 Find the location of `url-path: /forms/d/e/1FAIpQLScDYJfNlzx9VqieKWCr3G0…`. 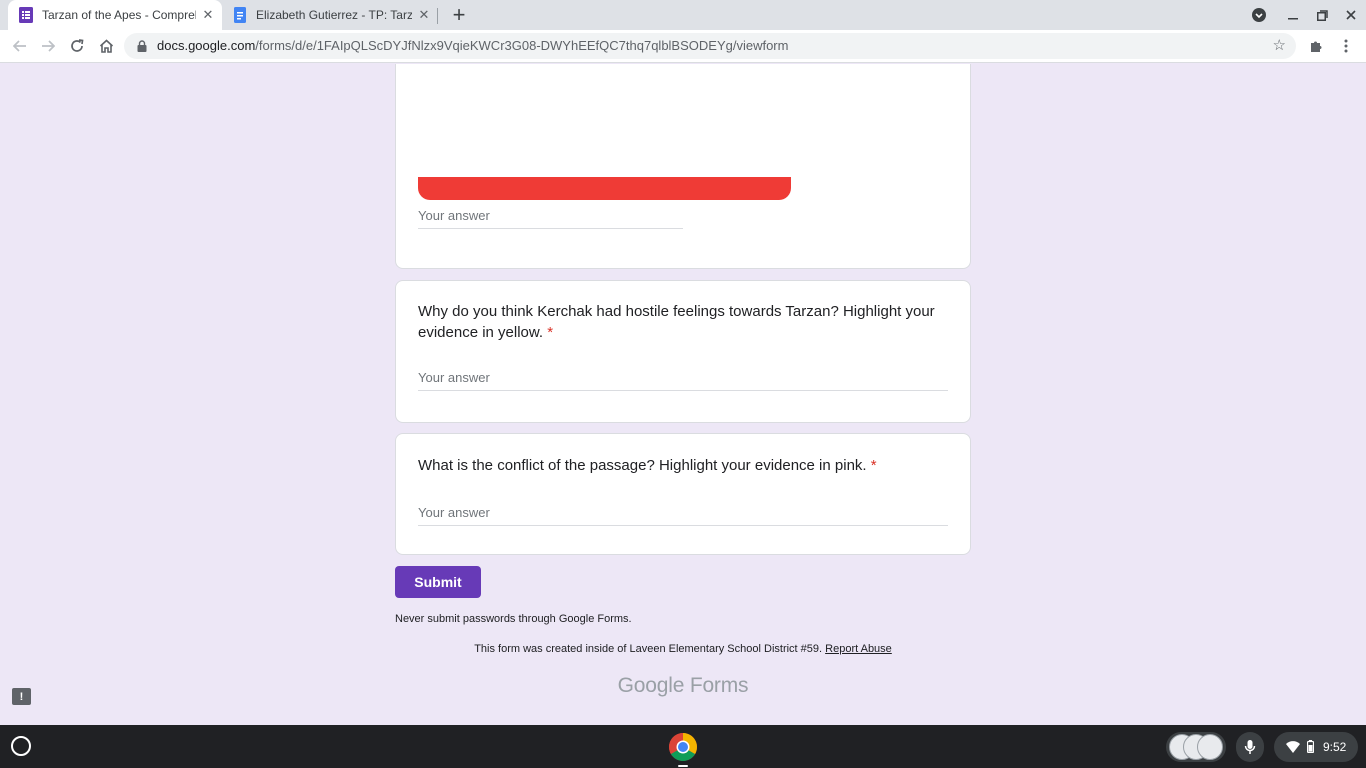

url-path: /forms/d/e/1FAIpQLScDYJfNlzx9VqieKWCr3G0… is located at coordinates (522, 45).